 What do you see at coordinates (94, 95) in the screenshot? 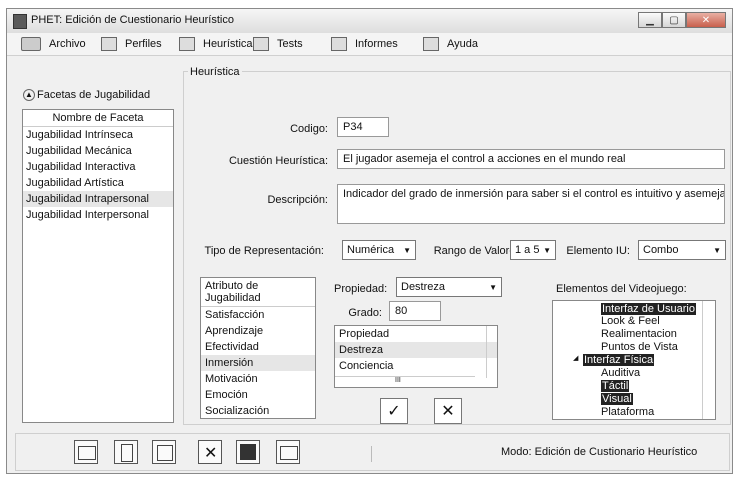
I see `facets-title: Facetas de Jugabilidad` at bounding box center [94, 95].